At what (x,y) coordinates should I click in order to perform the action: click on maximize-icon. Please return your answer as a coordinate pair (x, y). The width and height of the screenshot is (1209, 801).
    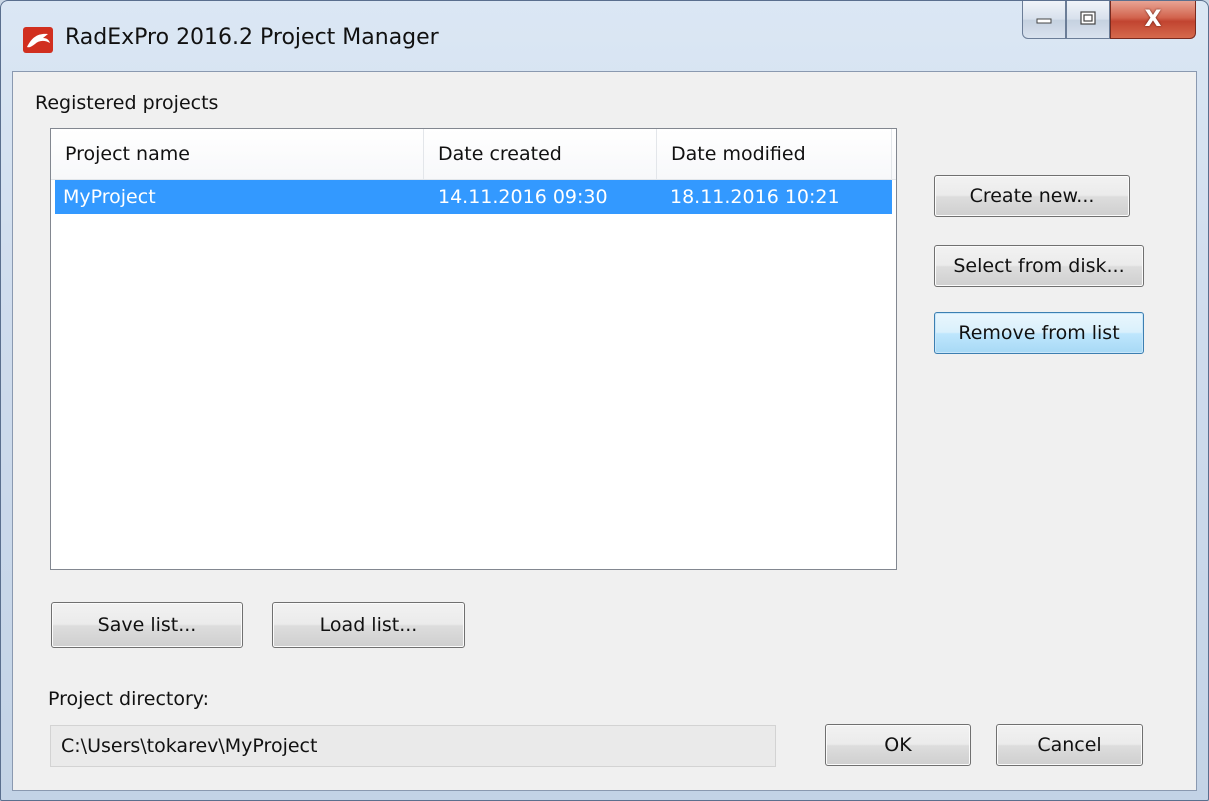
    Looking at the image, I should click on (1088, 20).